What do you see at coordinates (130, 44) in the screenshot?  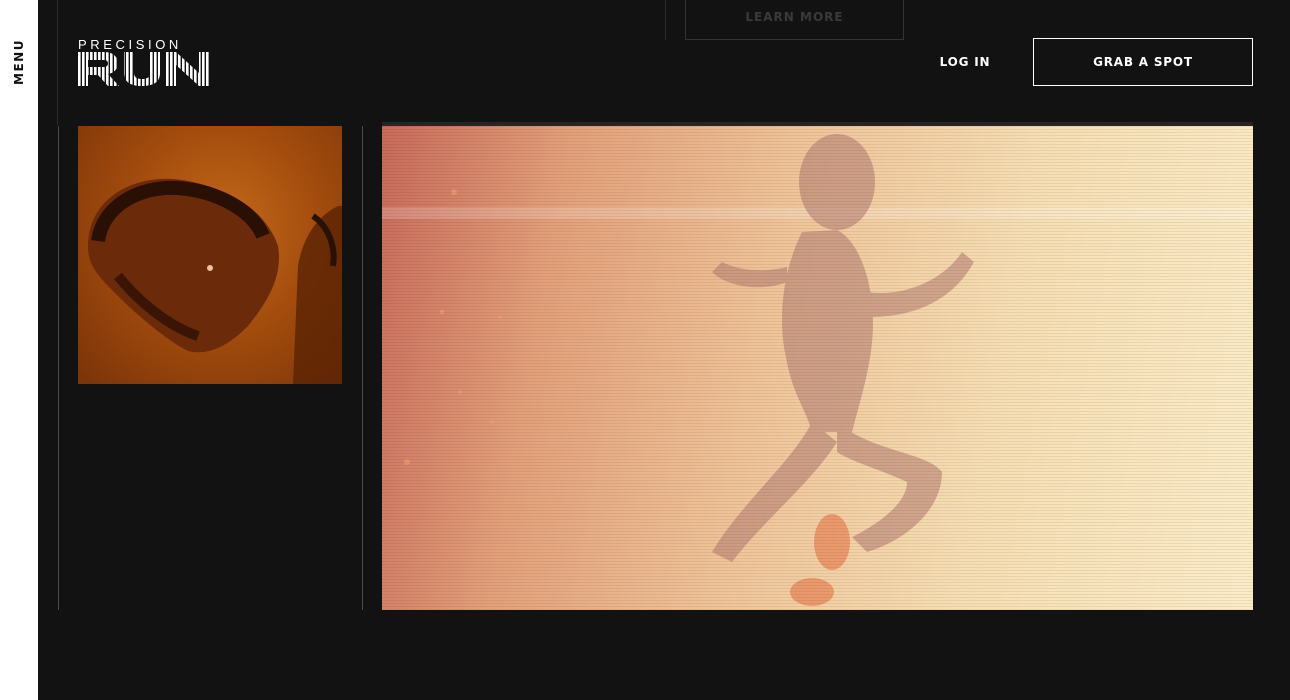 I see `brand-top-text: PRECISION` at bounding box center [130, 44].